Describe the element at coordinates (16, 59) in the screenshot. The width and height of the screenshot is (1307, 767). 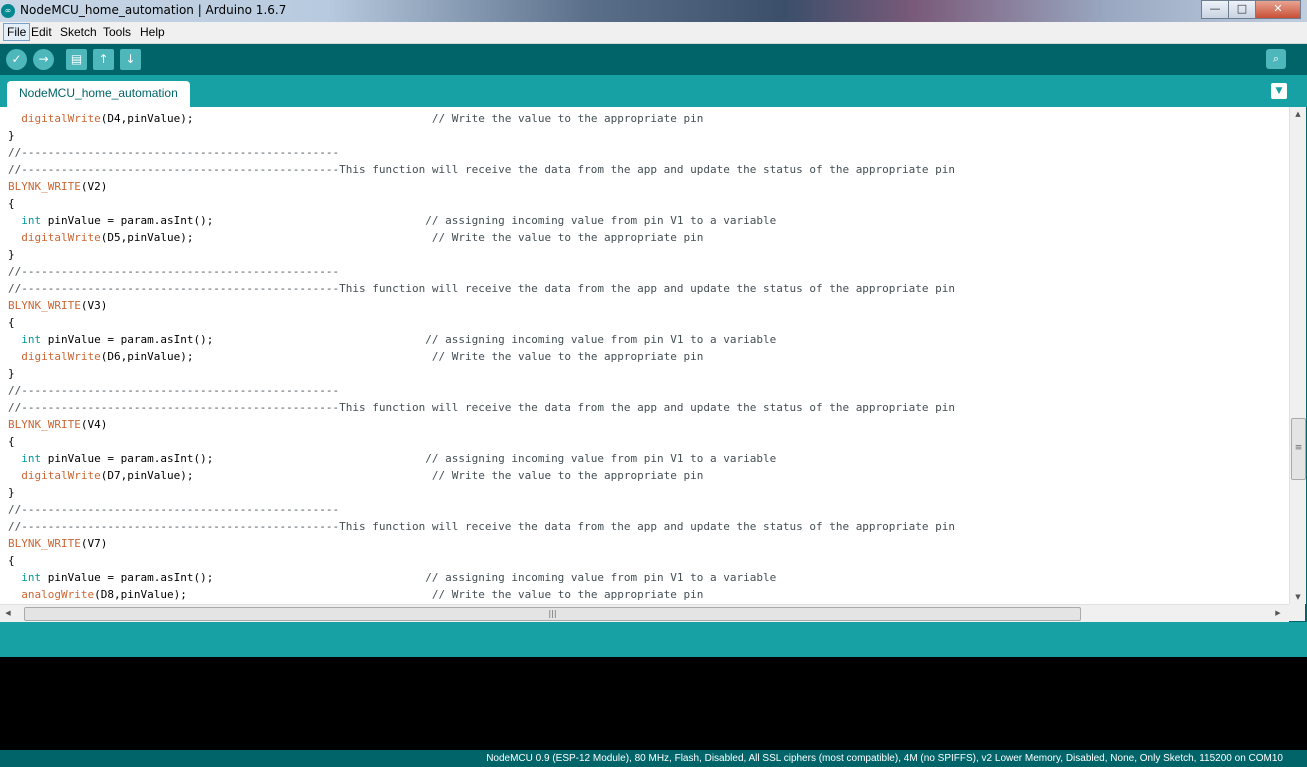
I see `verify-button: ✓` at that location.